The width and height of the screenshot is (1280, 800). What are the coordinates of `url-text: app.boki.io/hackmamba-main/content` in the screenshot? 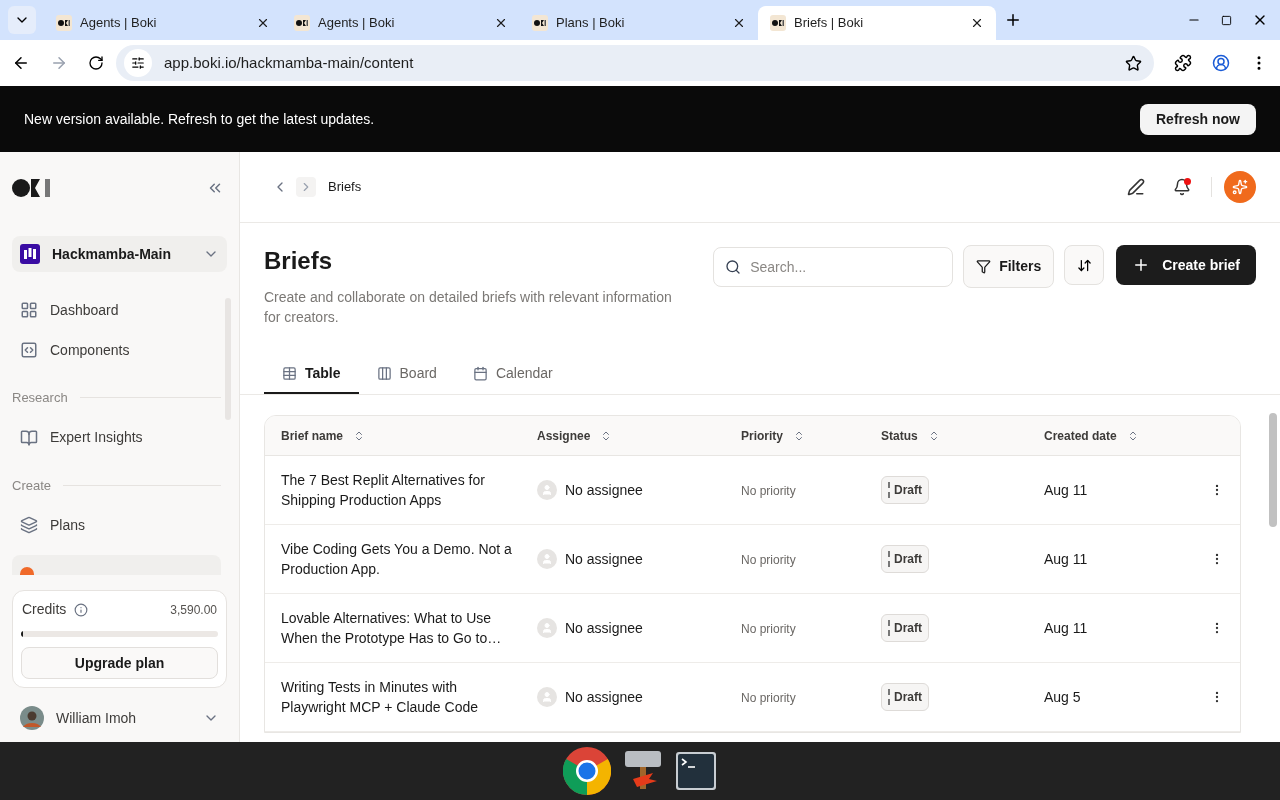 It's located at (289, 62).